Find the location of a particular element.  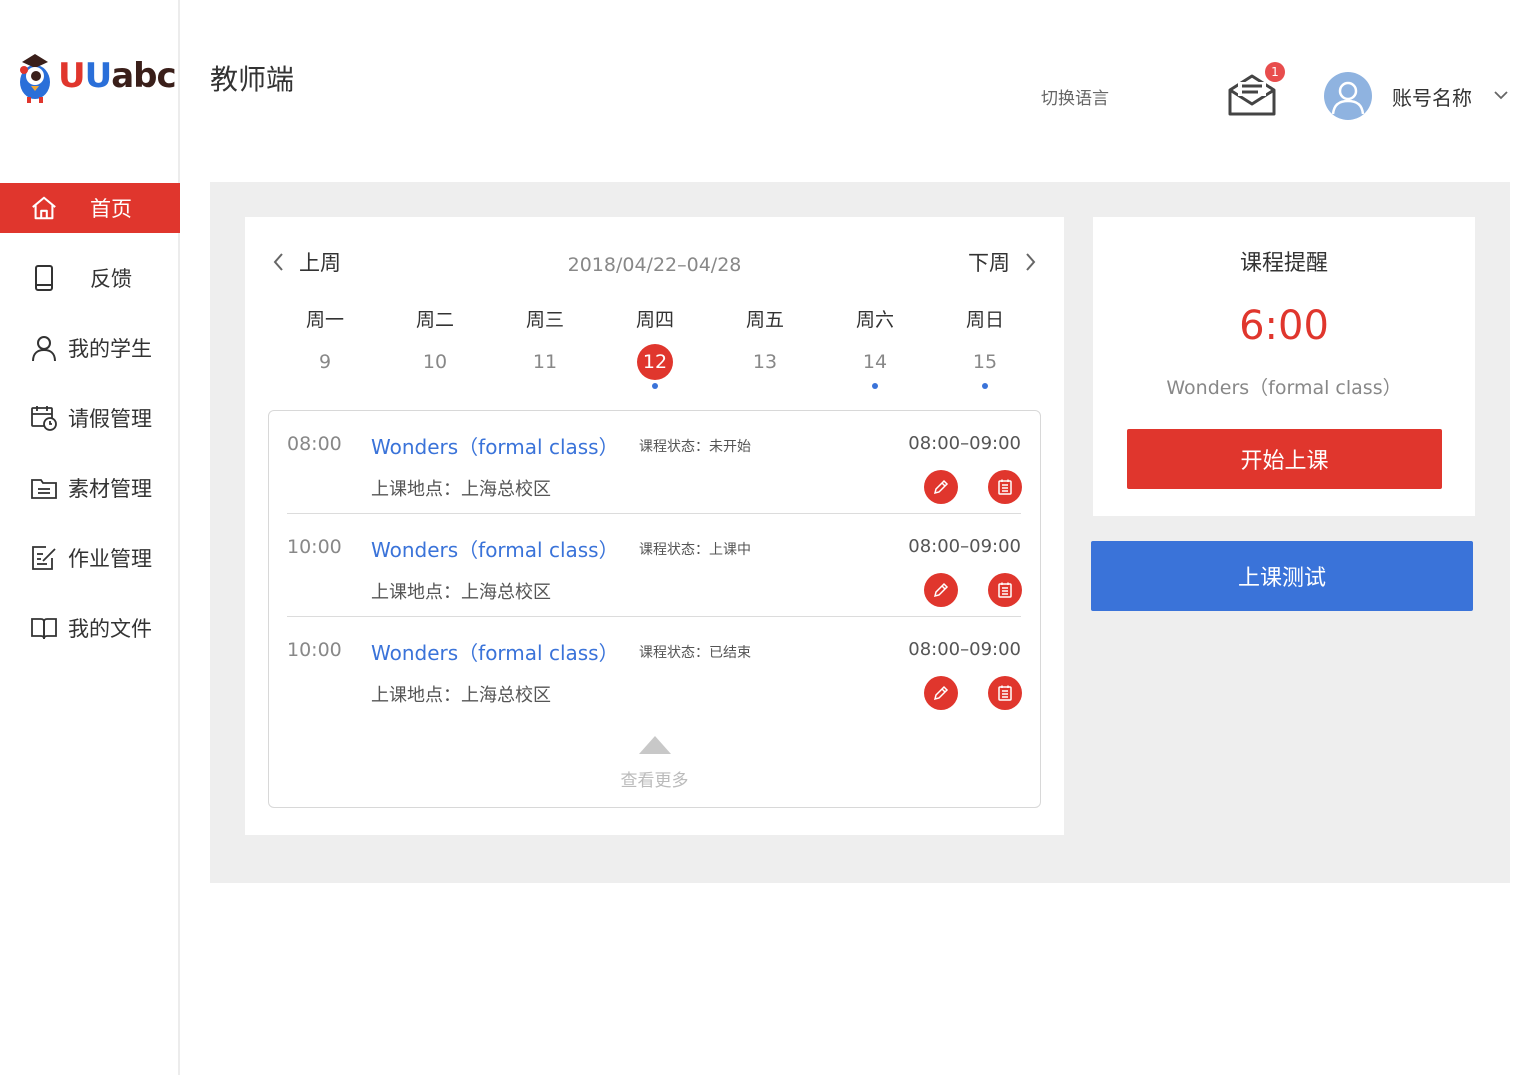

sidebar-item-label: 作业管理 is located at coordinates (110, 559).